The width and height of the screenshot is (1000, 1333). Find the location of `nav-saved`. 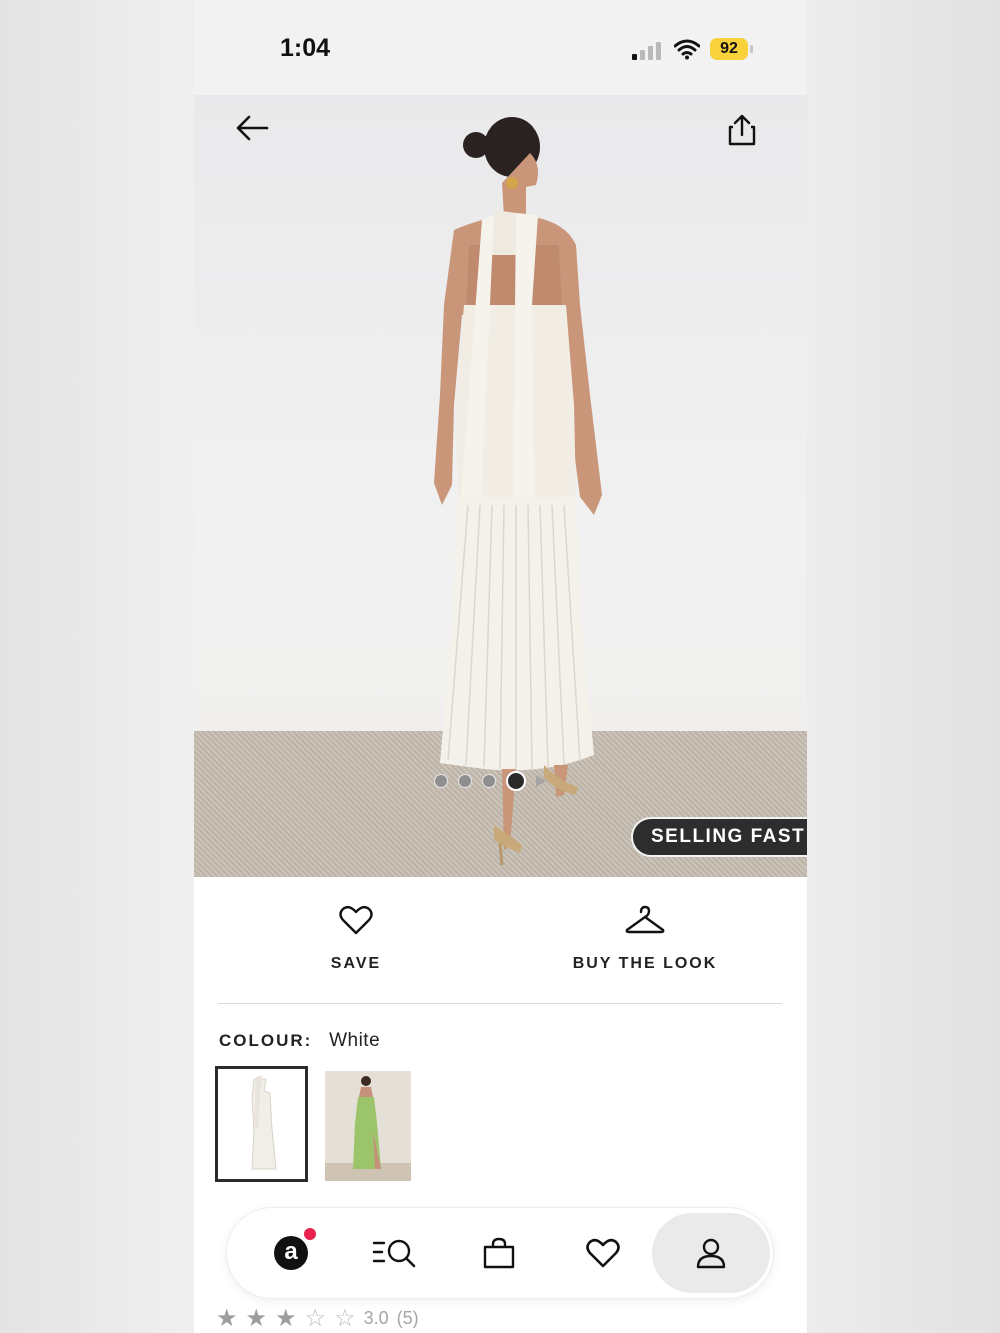

nav-saved is located at coordinates (603, 1253).